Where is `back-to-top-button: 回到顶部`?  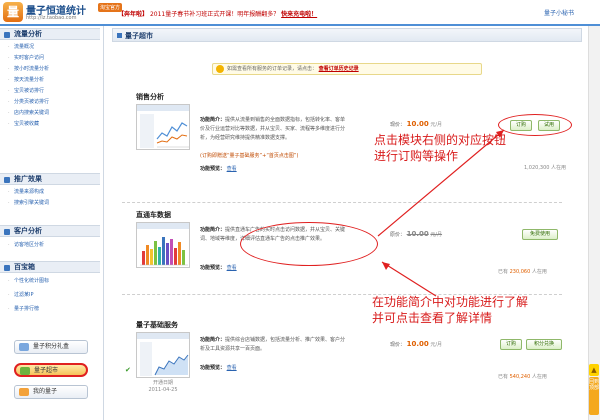 back-to-top-button: 回到顶部 is located at coordinates (594, 396).